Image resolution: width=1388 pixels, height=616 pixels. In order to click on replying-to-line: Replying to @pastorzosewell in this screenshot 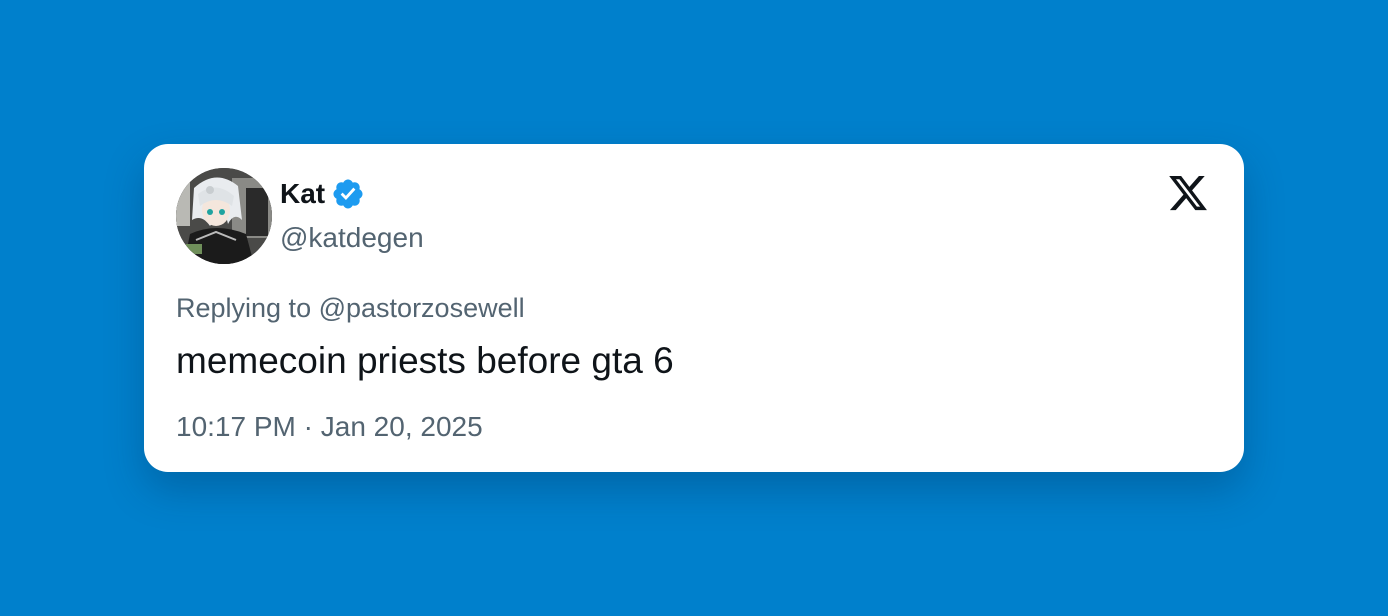, I will do `click(350, 308)`.